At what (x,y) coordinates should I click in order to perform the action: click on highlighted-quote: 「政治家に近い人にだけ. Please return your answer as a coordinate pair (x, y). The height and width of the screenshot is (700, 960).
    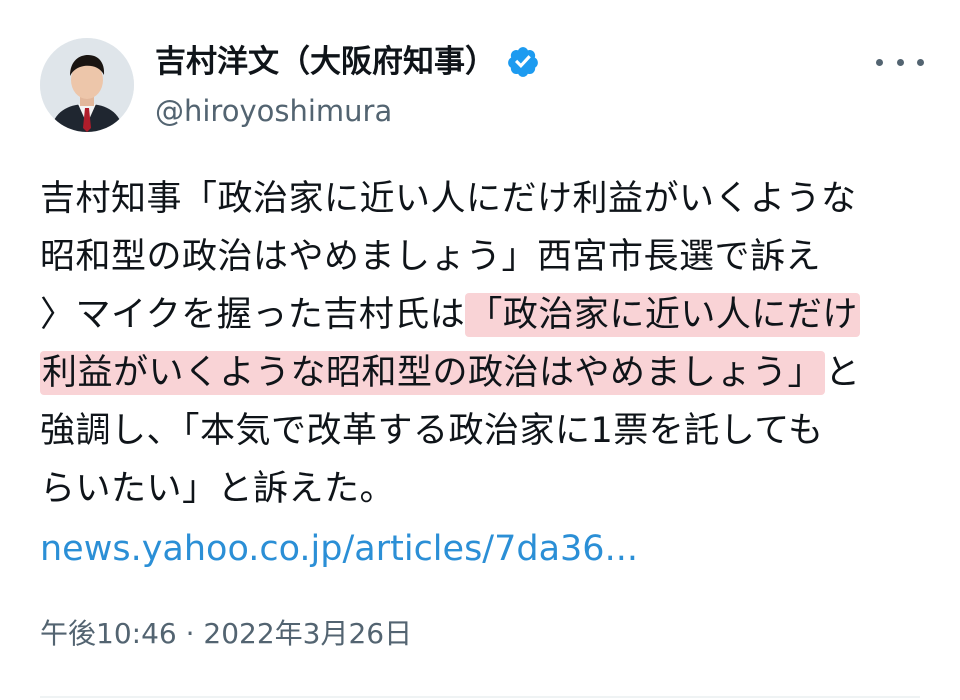
    Looking at the image, I should click on (662, 315).